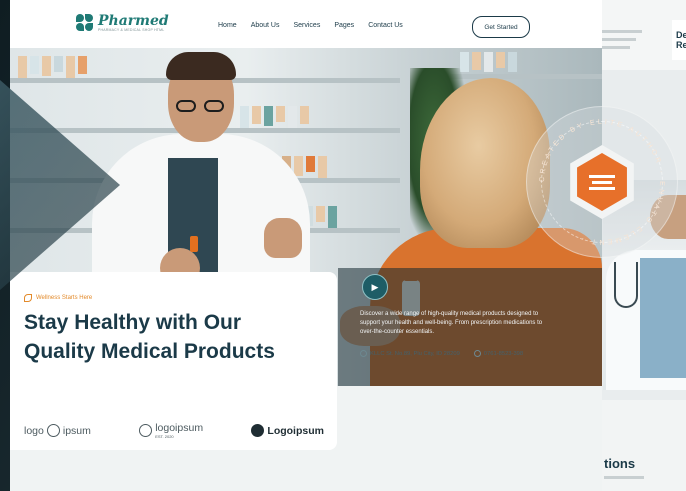 This screenshot has height=491, width=686. I want to click on stethoscope-icon, so click(626, 285).